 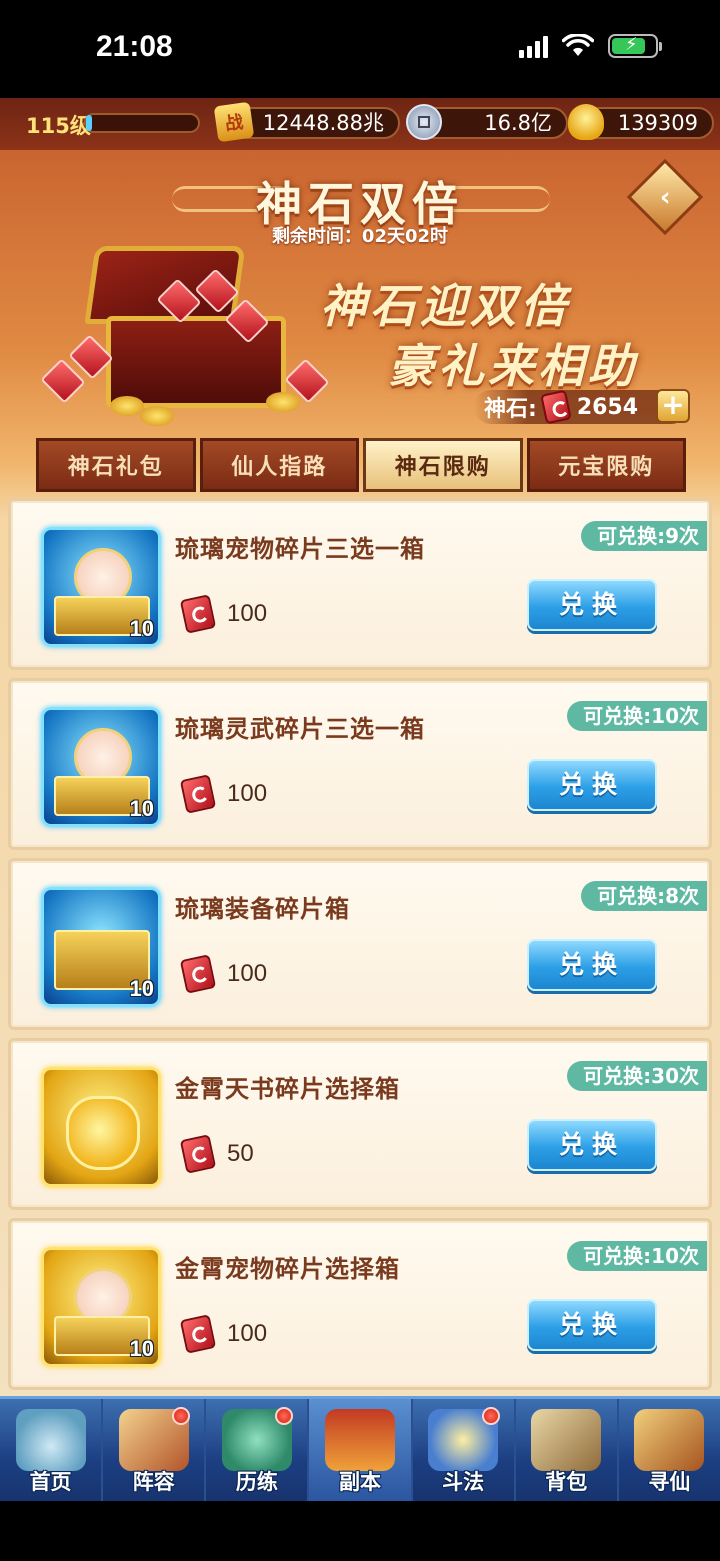 What do you see at coordinates (360, 236) in the screenshot?
I see `event-timer: 剩余时间：02天02时` at bounding box center [360, 236].